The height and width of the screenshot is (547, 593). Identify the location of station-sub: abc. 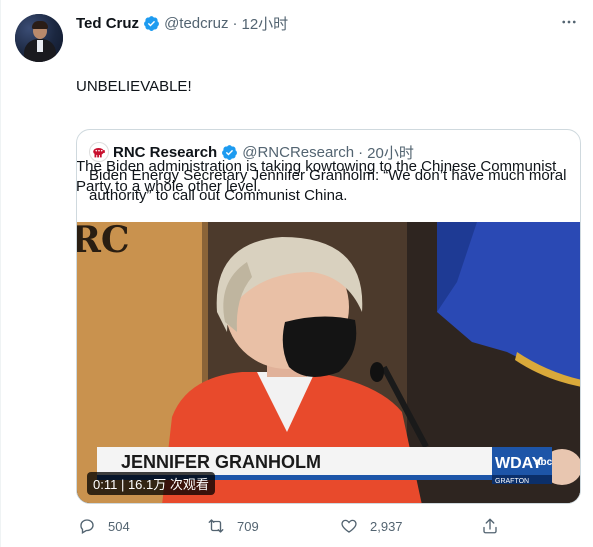
(544, 462).